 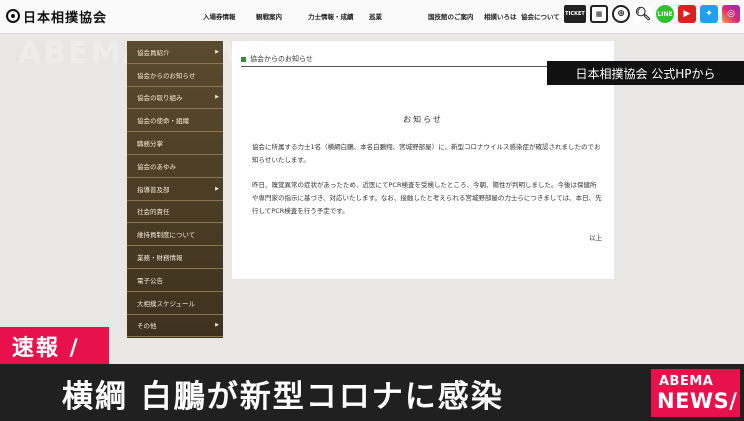 I want to click on globe-icon: ⊕, so click(x=621, y=14).